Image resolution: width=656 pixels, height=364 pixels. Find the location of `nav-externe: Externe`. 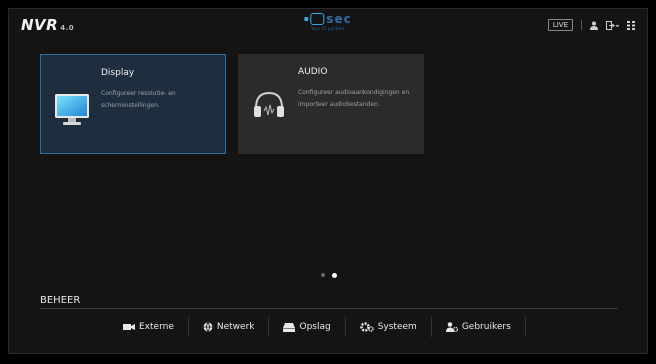

nav-externe: Externe is located at coordinates (148, 327).